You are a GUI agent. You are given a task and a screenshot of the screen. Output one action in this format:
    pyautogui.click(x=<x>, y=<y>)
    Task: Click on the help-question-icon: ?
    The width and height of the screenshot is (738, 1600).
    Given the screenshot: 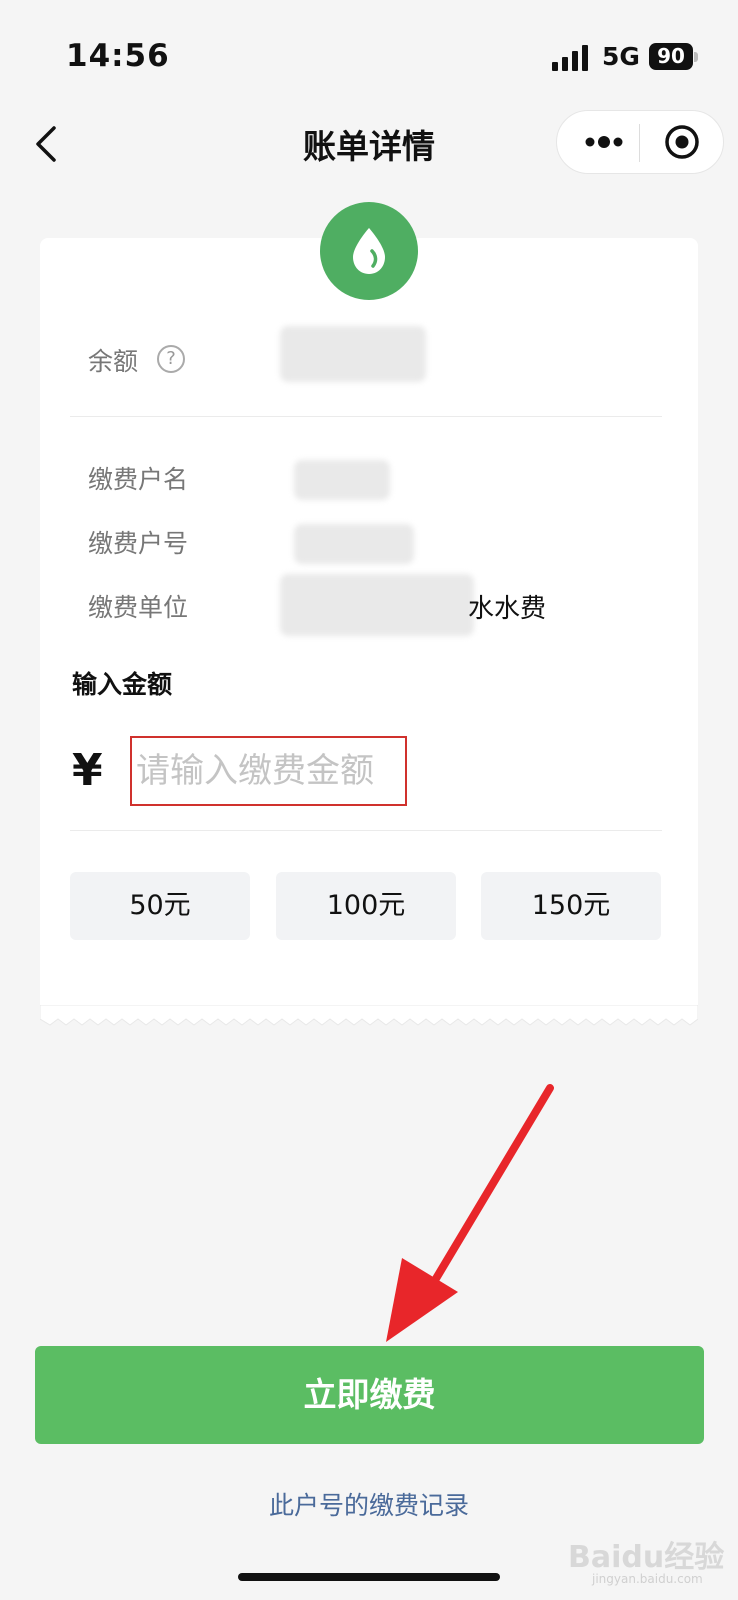 What is the action you would take?
    pyautogui.click(x=171, y=359)
    